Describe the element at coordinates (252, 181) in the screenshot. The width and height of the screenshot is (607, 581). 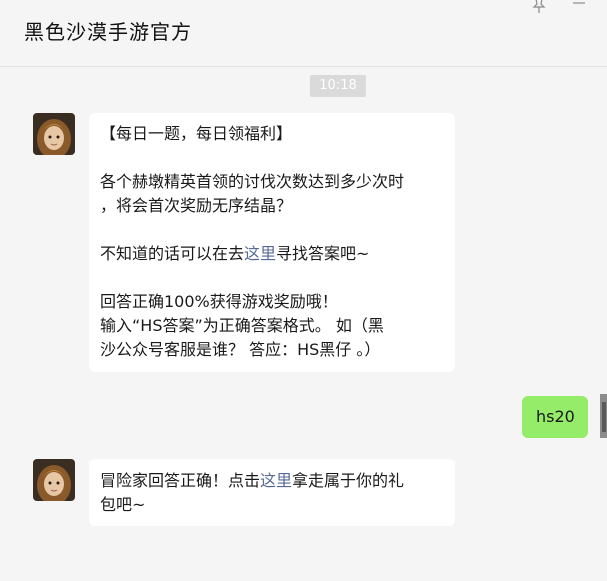
I see `message-line: 各个赫墩精英首领的讨伐次数达到多少次时` at that location.